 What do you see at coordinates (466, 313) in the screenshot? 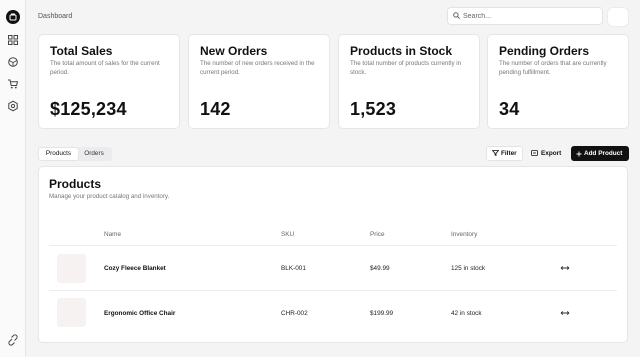
I see `product-inventory: 42 in stock` at bounding box center [466, 313].